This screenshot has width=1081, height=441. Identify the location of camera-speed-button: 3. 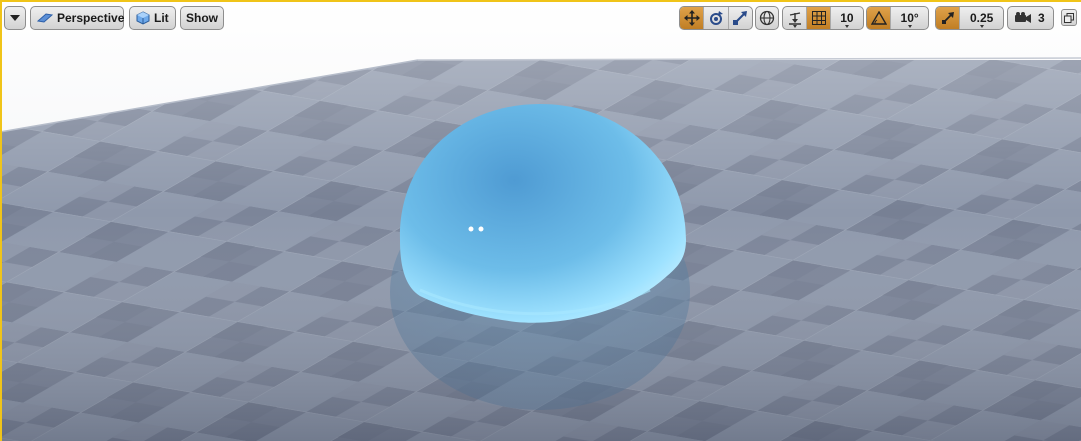
(1030, 18).